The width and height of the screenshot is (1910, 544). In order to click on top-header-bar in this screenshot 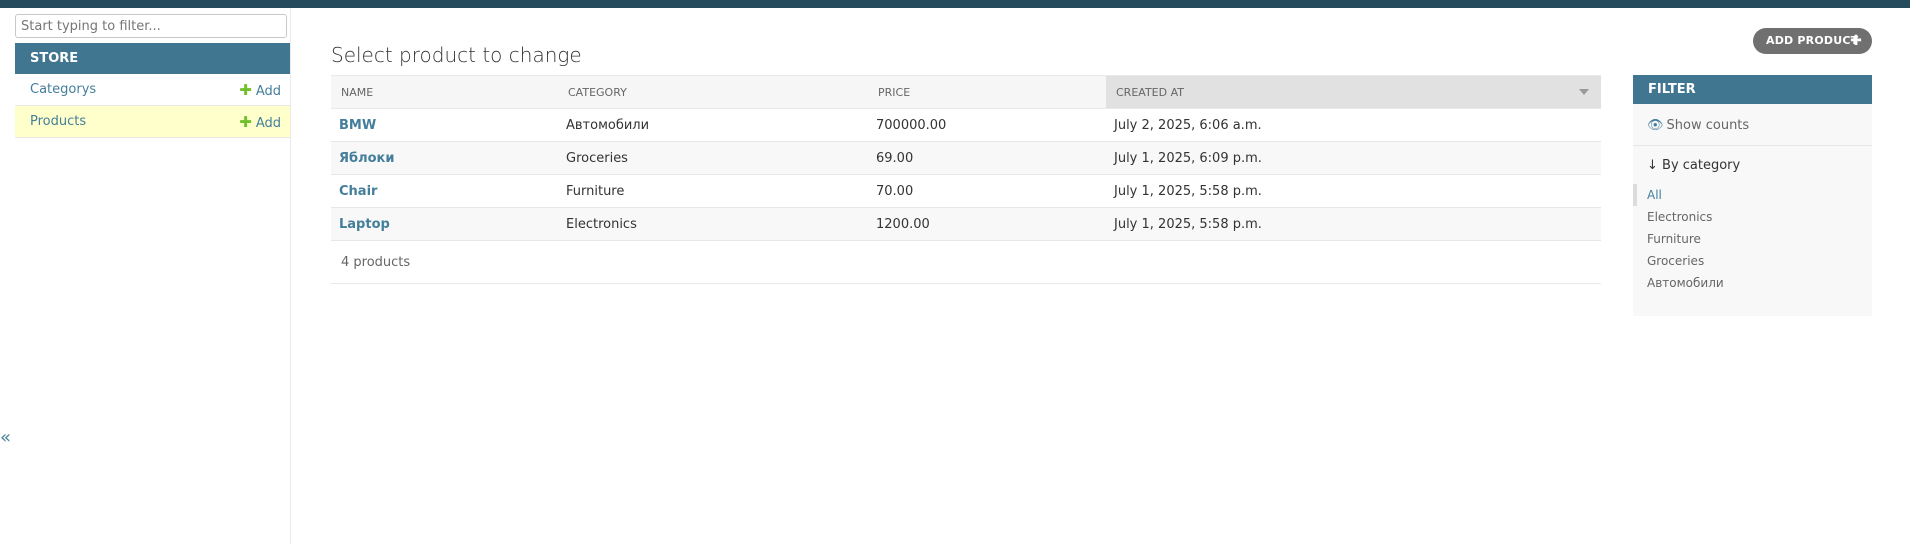, I will do `click(955, 4)`.